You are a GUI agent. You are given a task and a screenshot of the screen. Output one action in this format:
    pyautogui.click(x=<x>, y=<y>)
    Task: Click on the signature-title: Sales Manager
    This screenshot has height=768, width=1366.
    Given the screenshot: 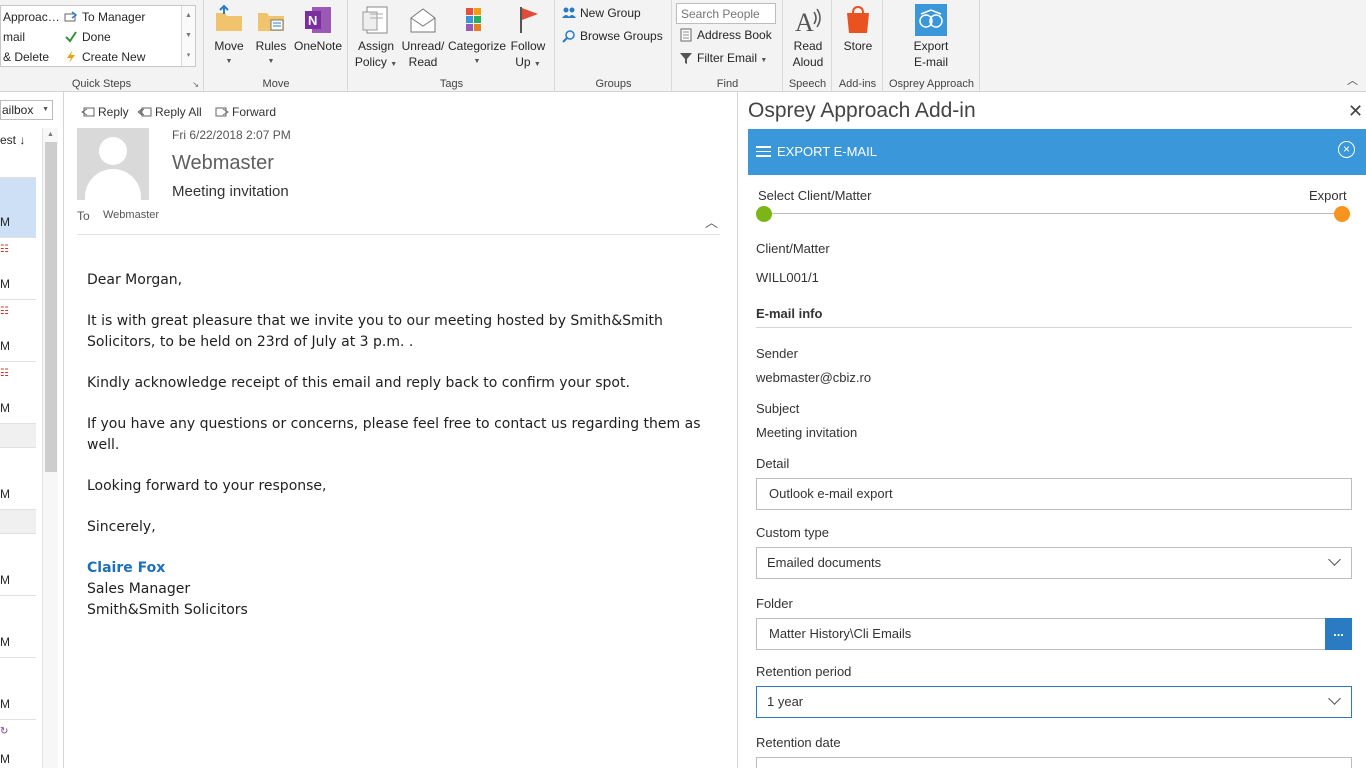 What is the action you would take?
    pyautogui.click(x=139, y=589)
    